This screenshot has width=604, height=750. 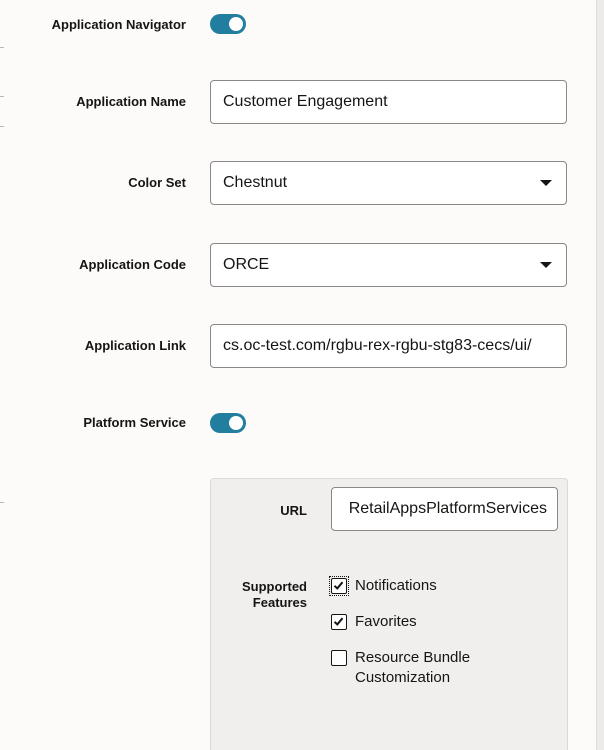 I want to click on supported-features-label: Supported Features, so click(x=264, y=595).